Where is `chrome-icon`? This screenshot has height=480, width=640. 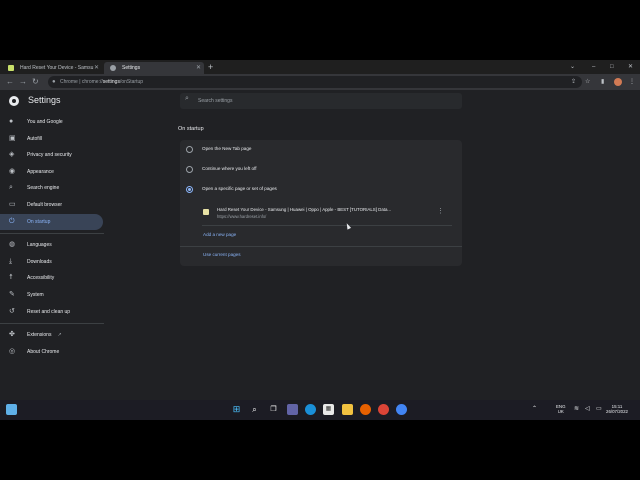
chrome-icon is located at coordinates (401, 409).